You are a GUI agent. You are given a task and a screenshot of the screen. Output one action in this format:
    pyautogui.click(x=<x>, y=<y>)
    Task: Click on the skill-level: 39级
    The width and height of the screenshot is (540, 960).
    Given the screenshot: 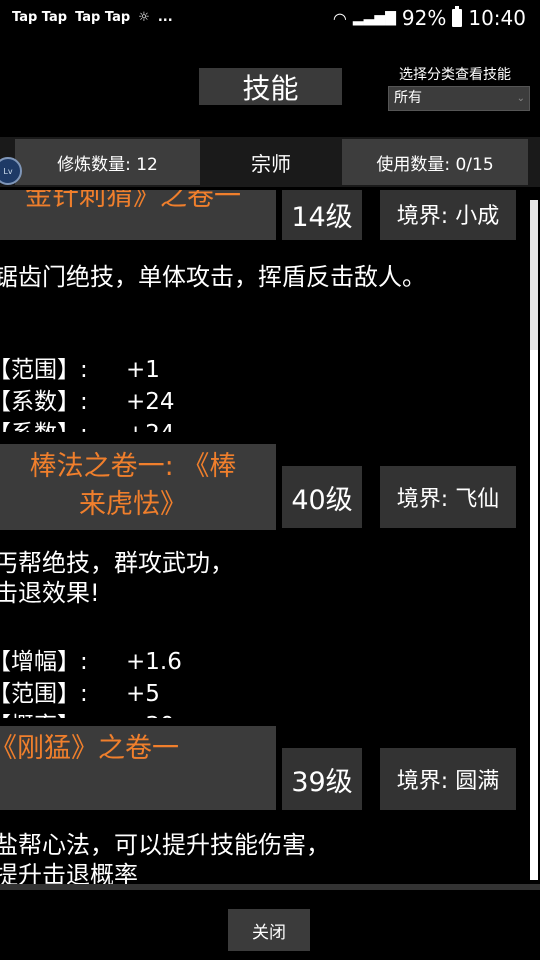 What is the action you would take?
    pyautogui.click(x=322, y=779)
    